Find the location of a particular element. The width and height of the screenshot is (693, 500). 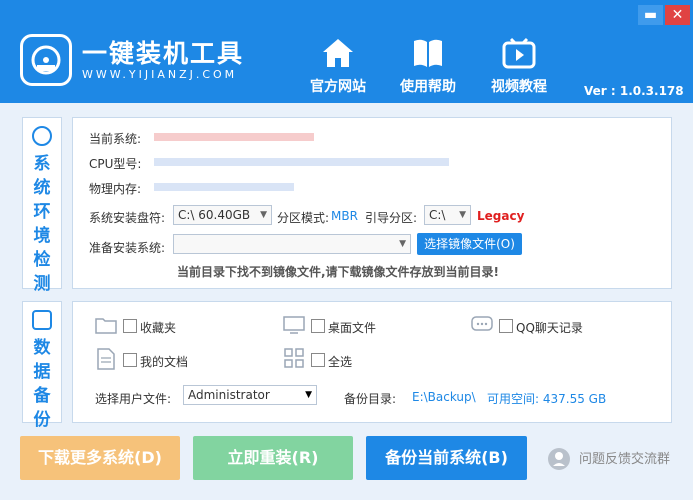

memory-label: 物理内存: is located at coordinates (115, 189).